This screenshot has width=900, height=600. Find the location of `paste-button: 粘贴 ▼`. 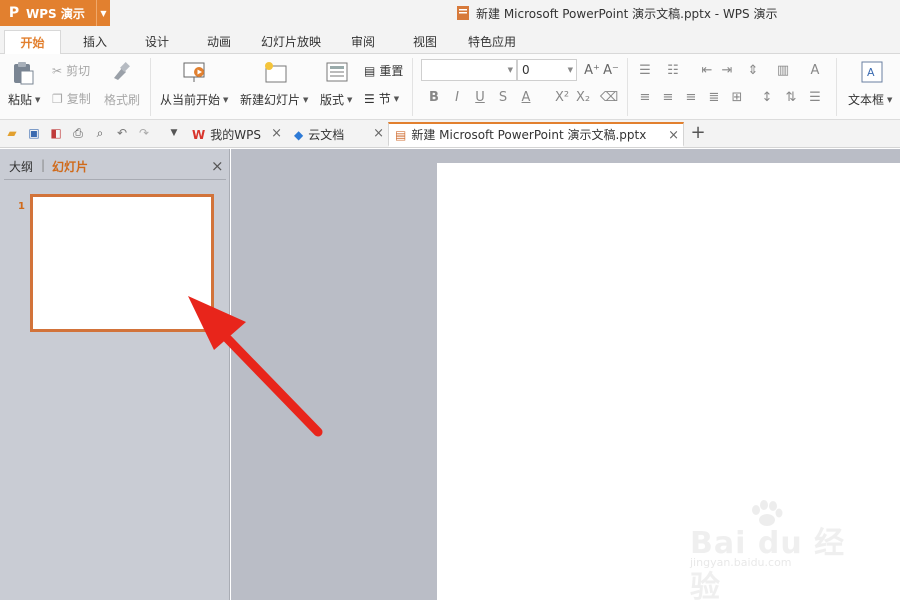

paste-button: 粘贴 ▼ is located at coordinates (24, 99).